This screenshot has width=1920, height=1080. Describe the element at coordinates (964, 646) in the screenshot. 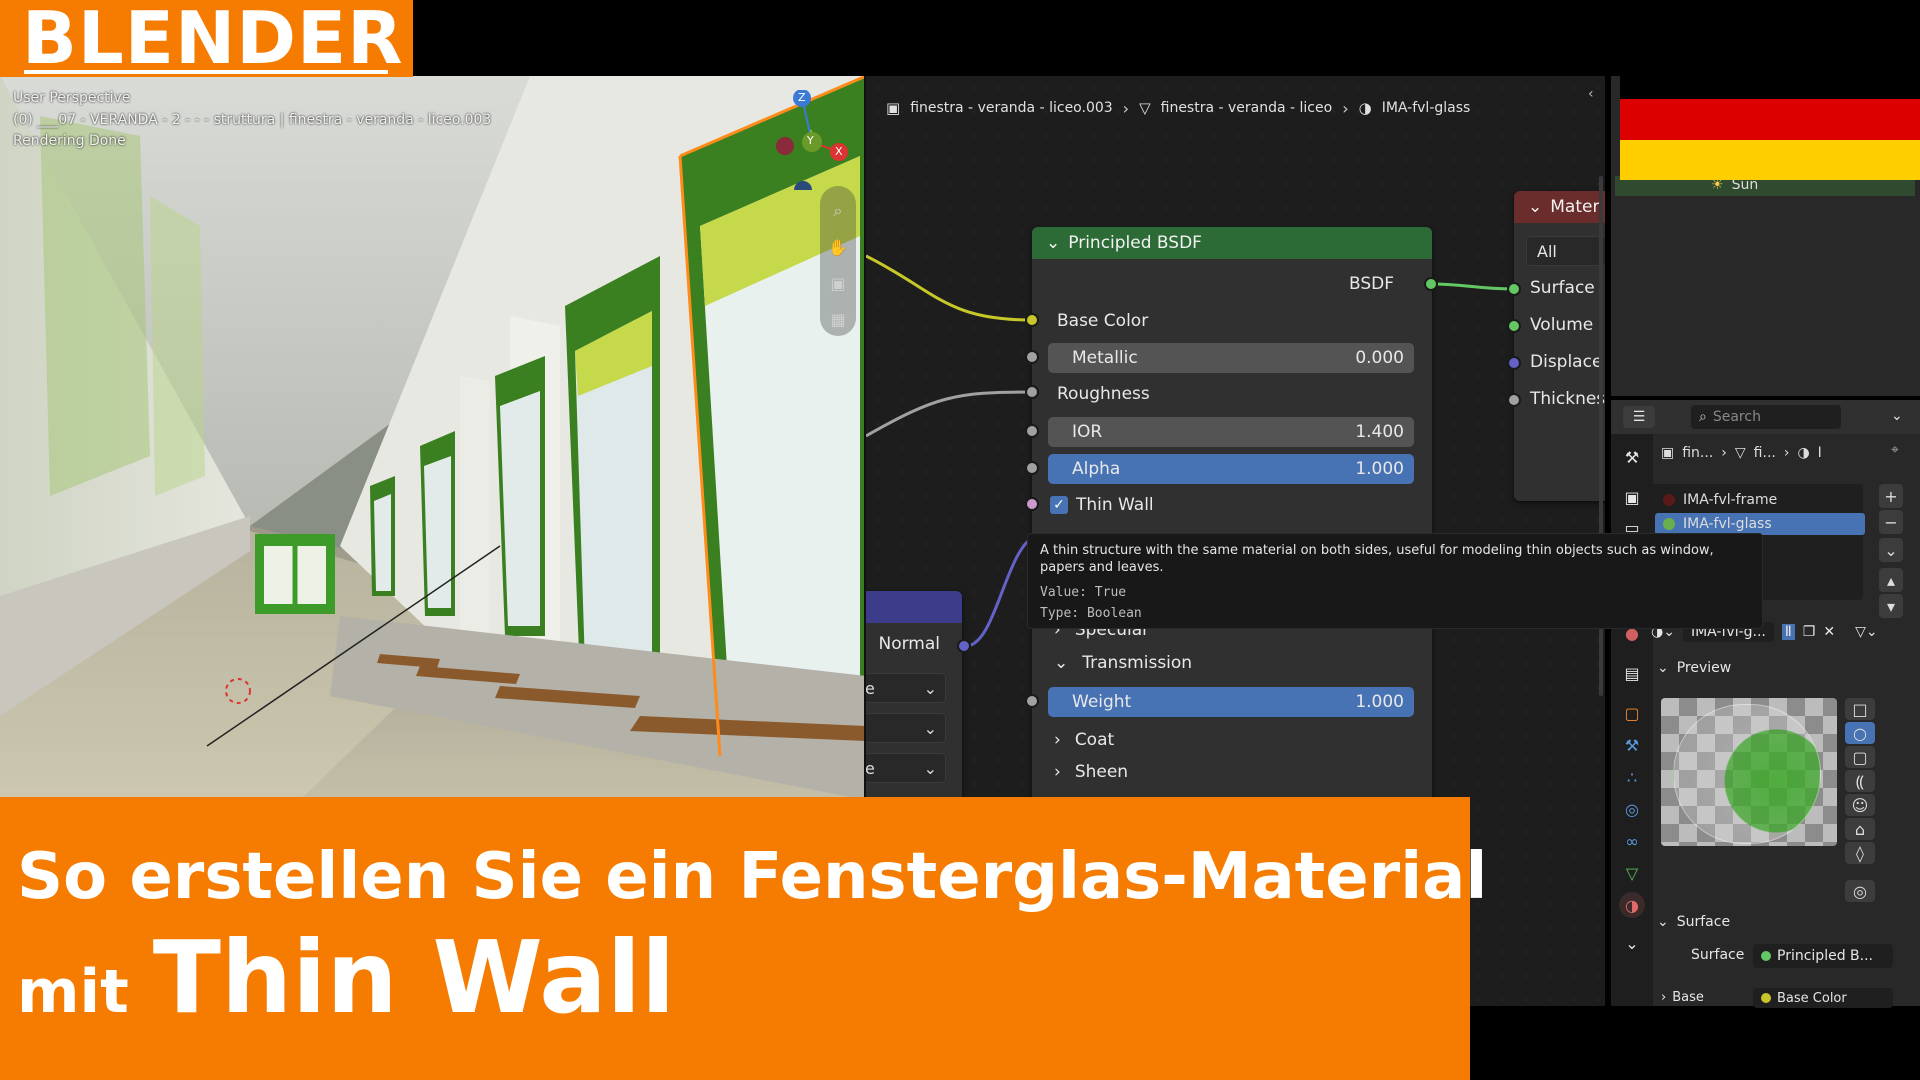

I see `normal-output-socket` at that location.